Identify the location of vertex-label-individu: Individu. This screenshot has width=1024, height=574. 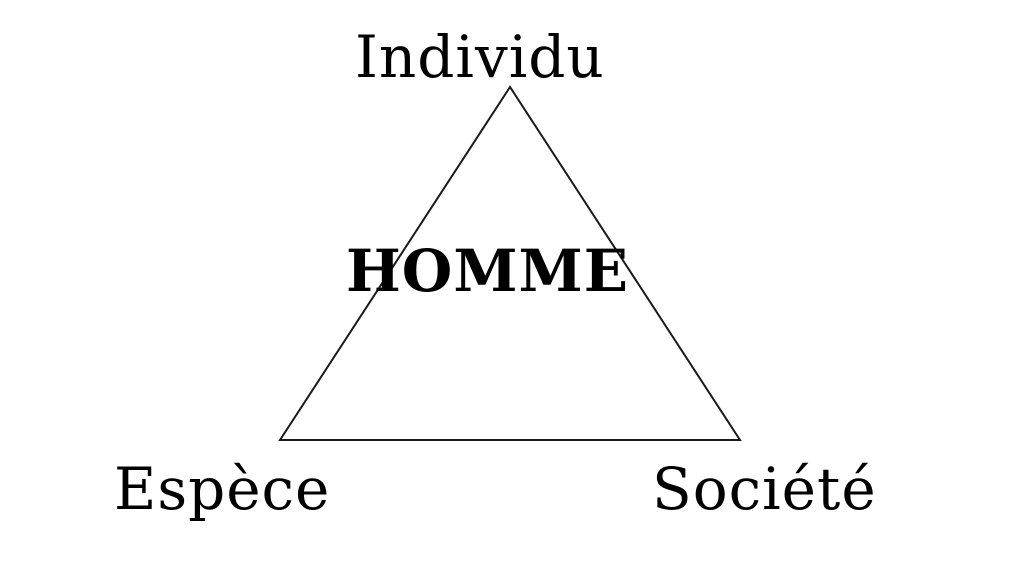
(480, 57).